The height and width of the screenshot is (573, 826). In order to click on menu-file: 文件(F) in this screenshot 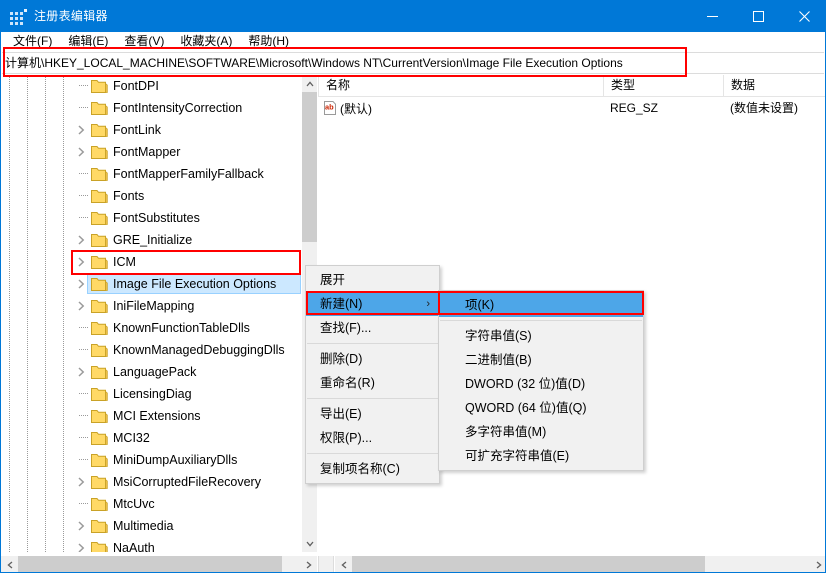, I will do `click(32, 42)`.